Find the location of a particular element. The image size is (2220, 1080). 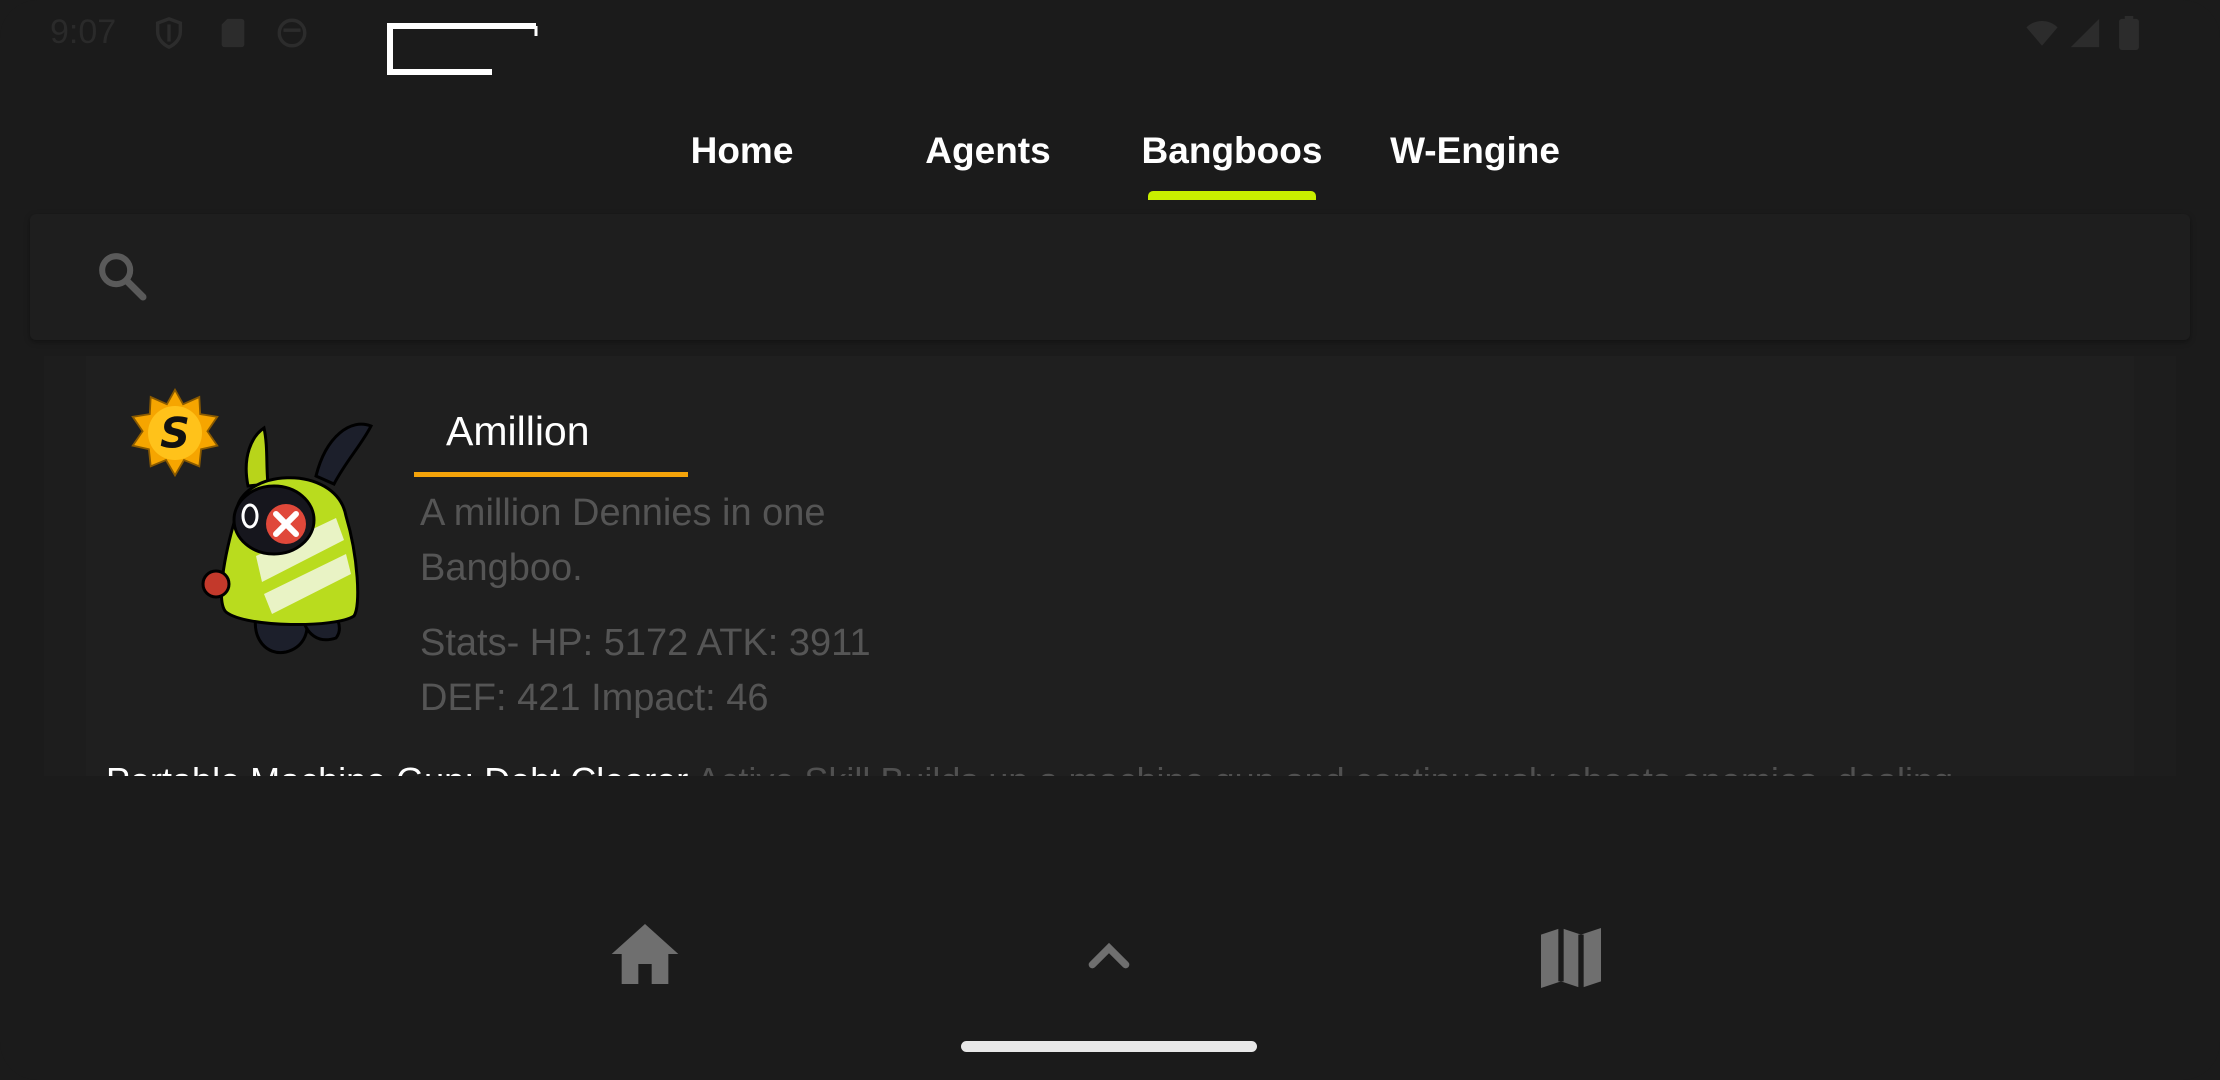

signal-icon is located at coordinates (2085, 33).